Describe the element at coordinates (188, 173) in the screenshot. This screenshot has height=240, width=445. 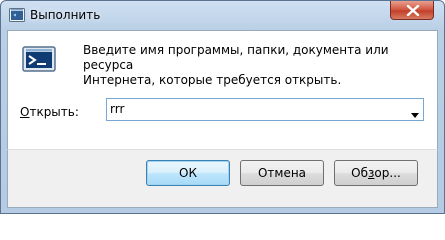
I see `ok-button: ОК` at that location.